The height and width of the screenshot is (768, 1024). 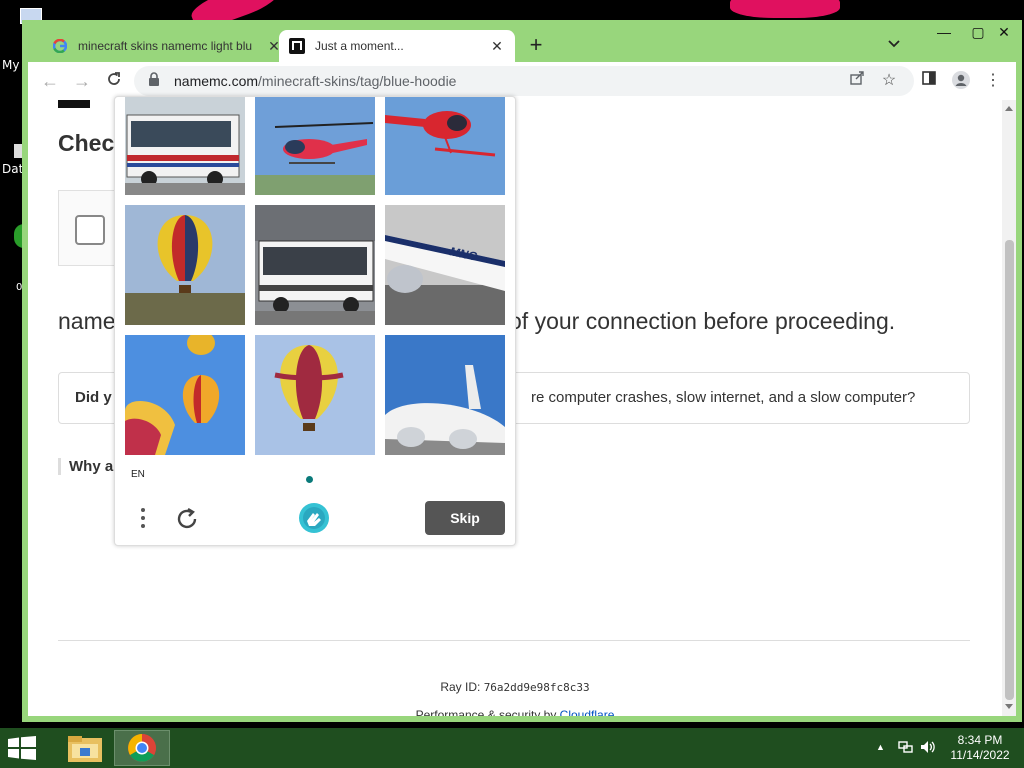 I want to click on scroll-down-arrow-icon, so click(x=1009, y=706).